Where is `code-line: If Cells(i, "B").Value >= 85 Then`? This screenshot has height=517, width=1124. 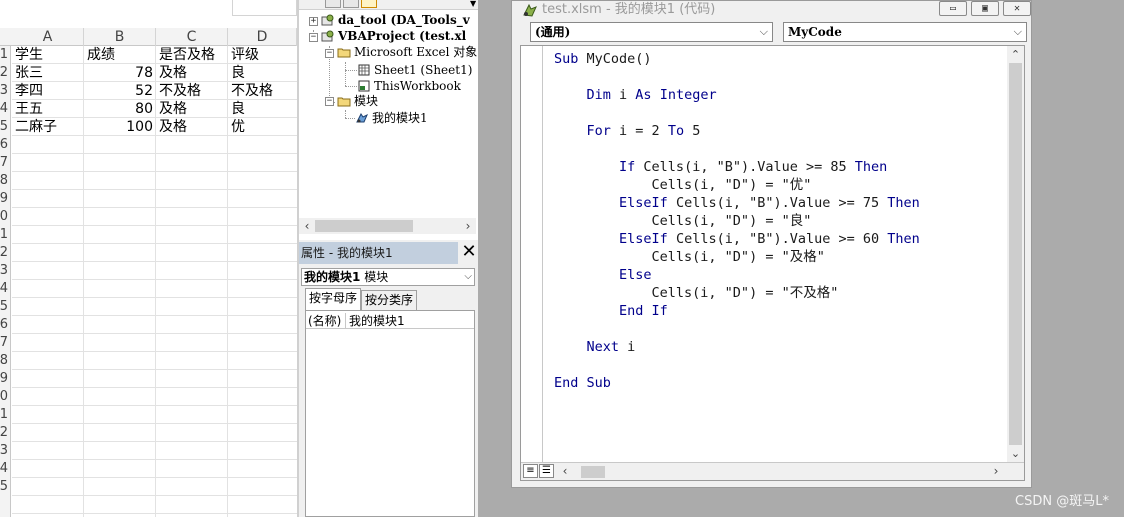 code-line: If Cells(i, "B").Value >= 85 Then is located at coordinates (720, 167).